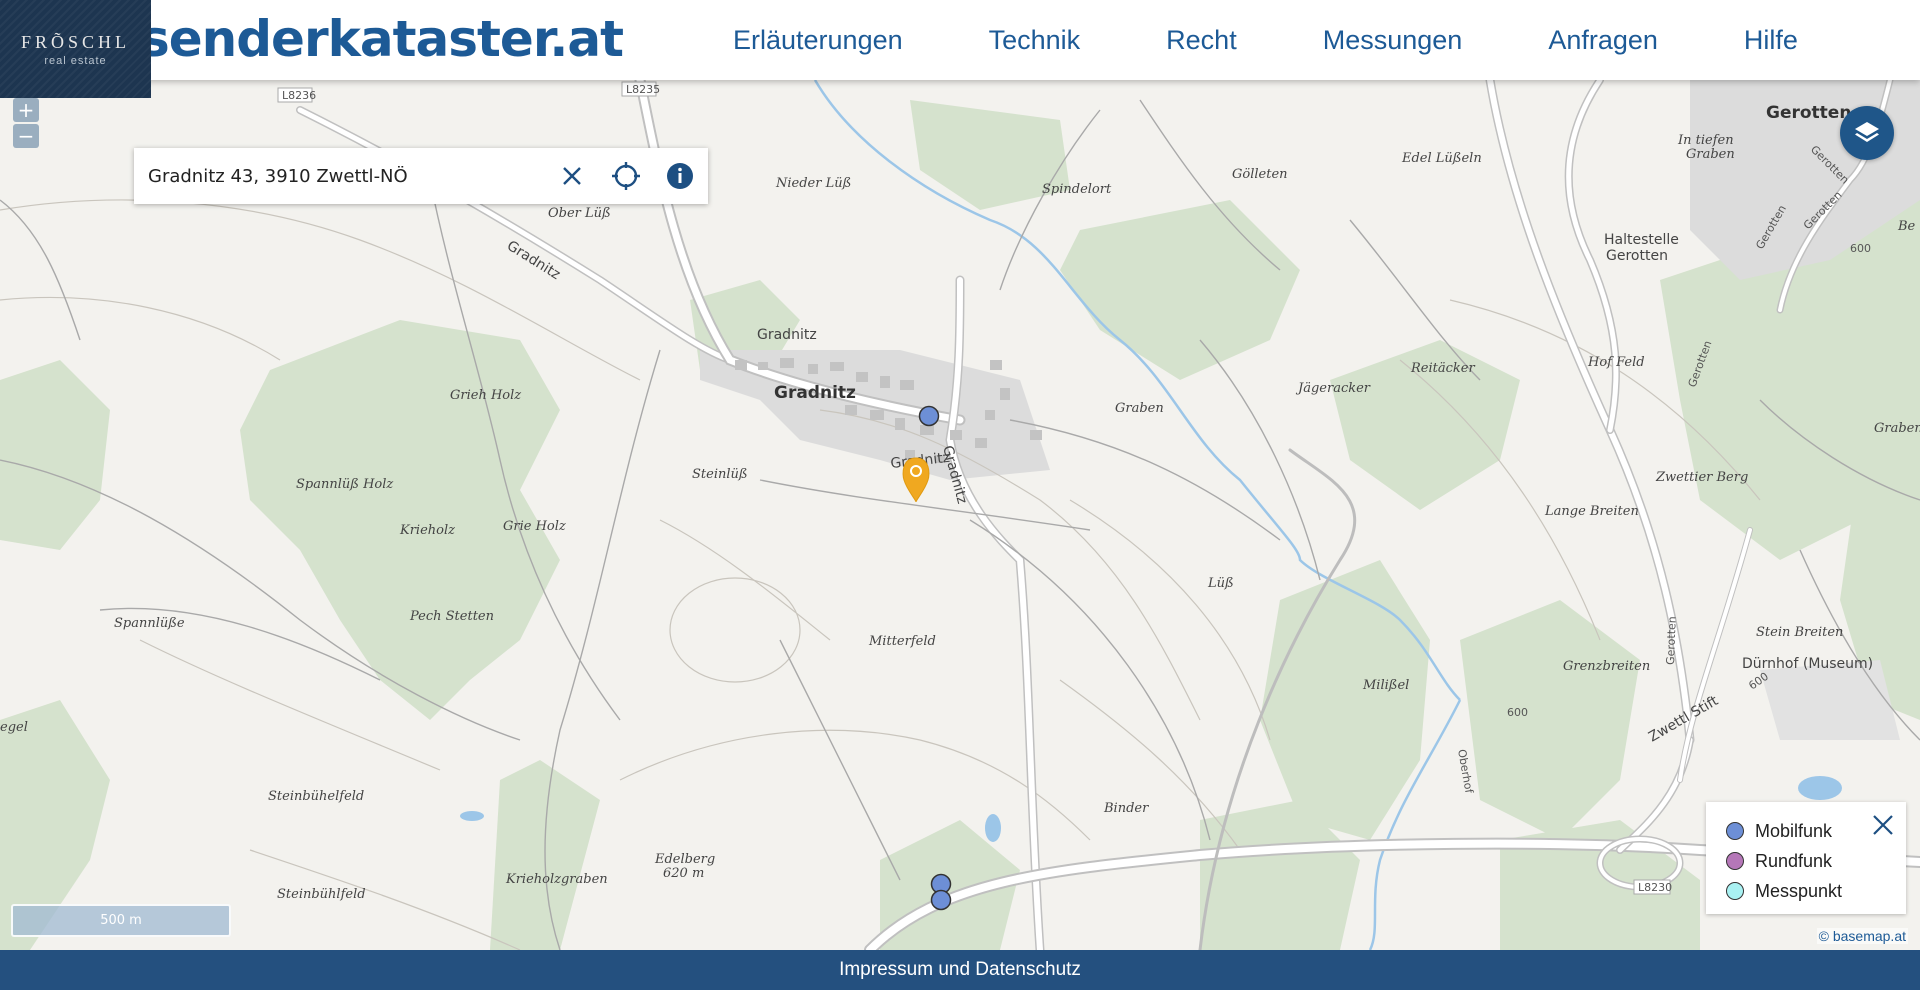 The width and height of the screenshot is (1920, 990). Describe the element at coordinates (1671, 640) in the screenshot. I see `label-gerotten-road5: Gerotten` at that location.